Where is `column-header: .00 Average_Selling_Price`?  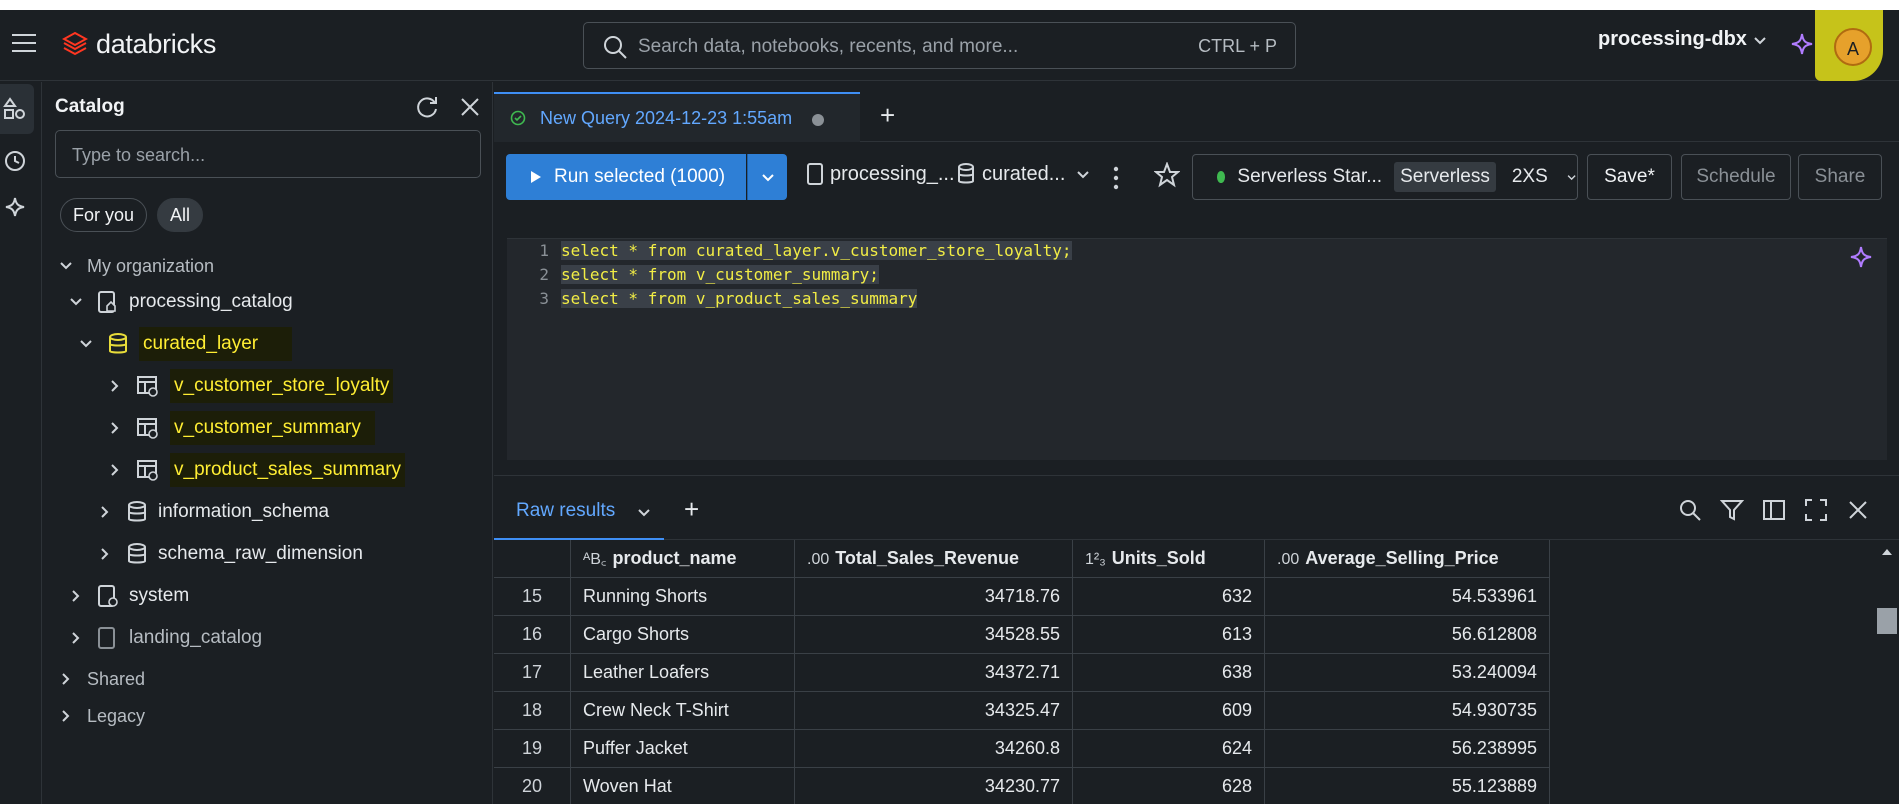
column-header: .00 Average_Selling_Price is located at coordinates (1407, 559).